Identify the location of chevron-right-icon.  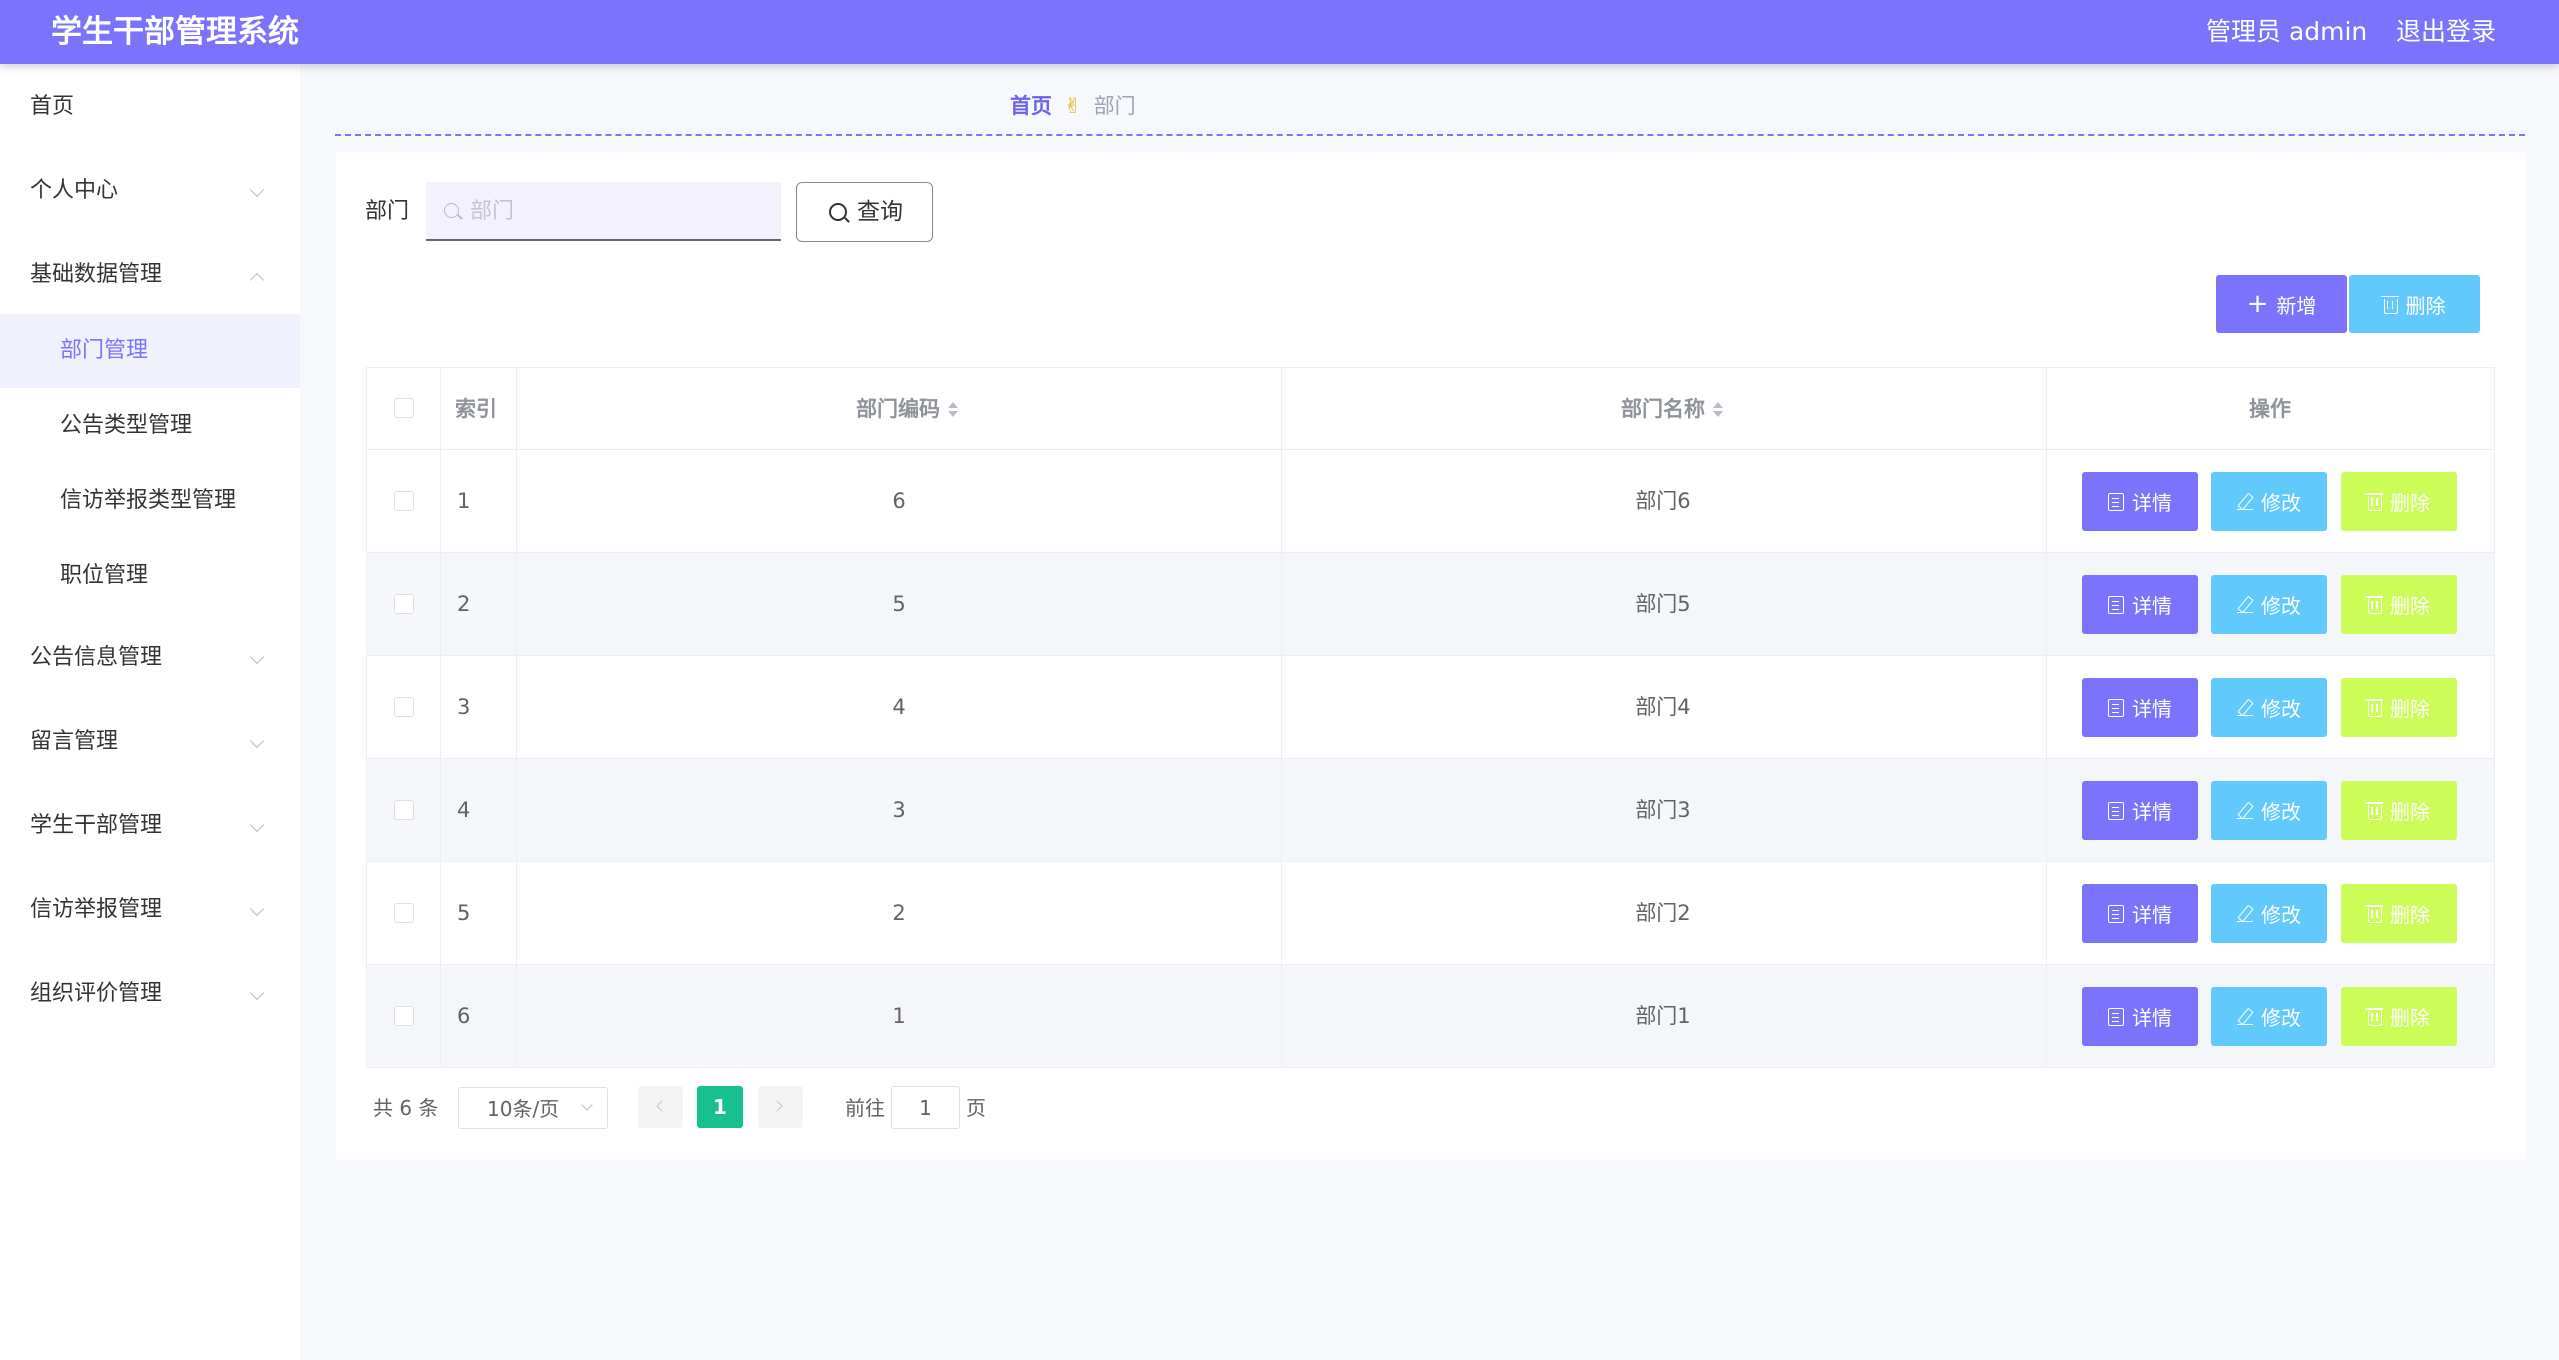
(777, 1106).